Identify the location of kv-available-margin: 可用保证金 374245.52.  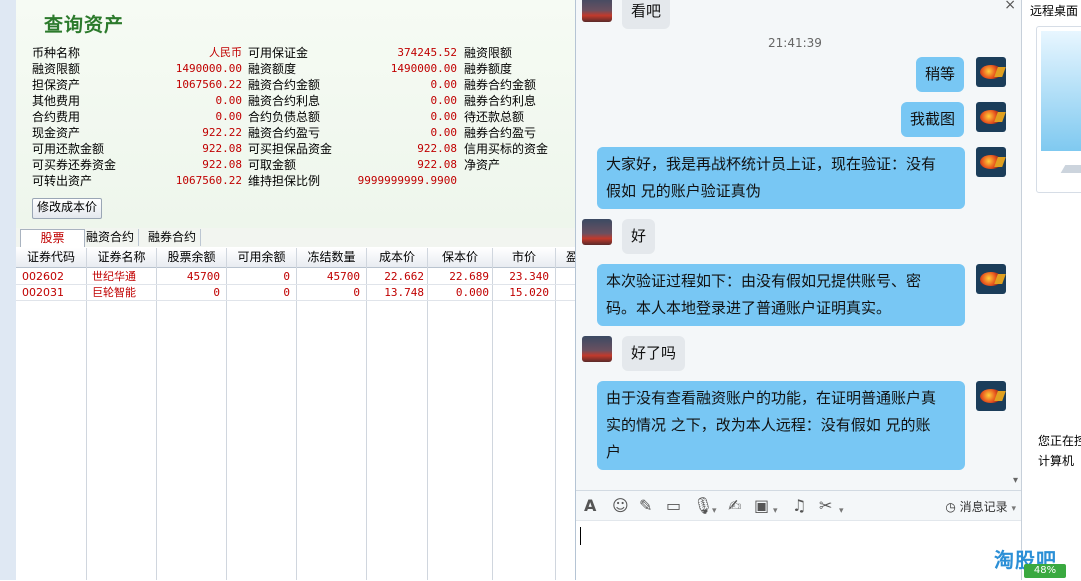
(352, 53).